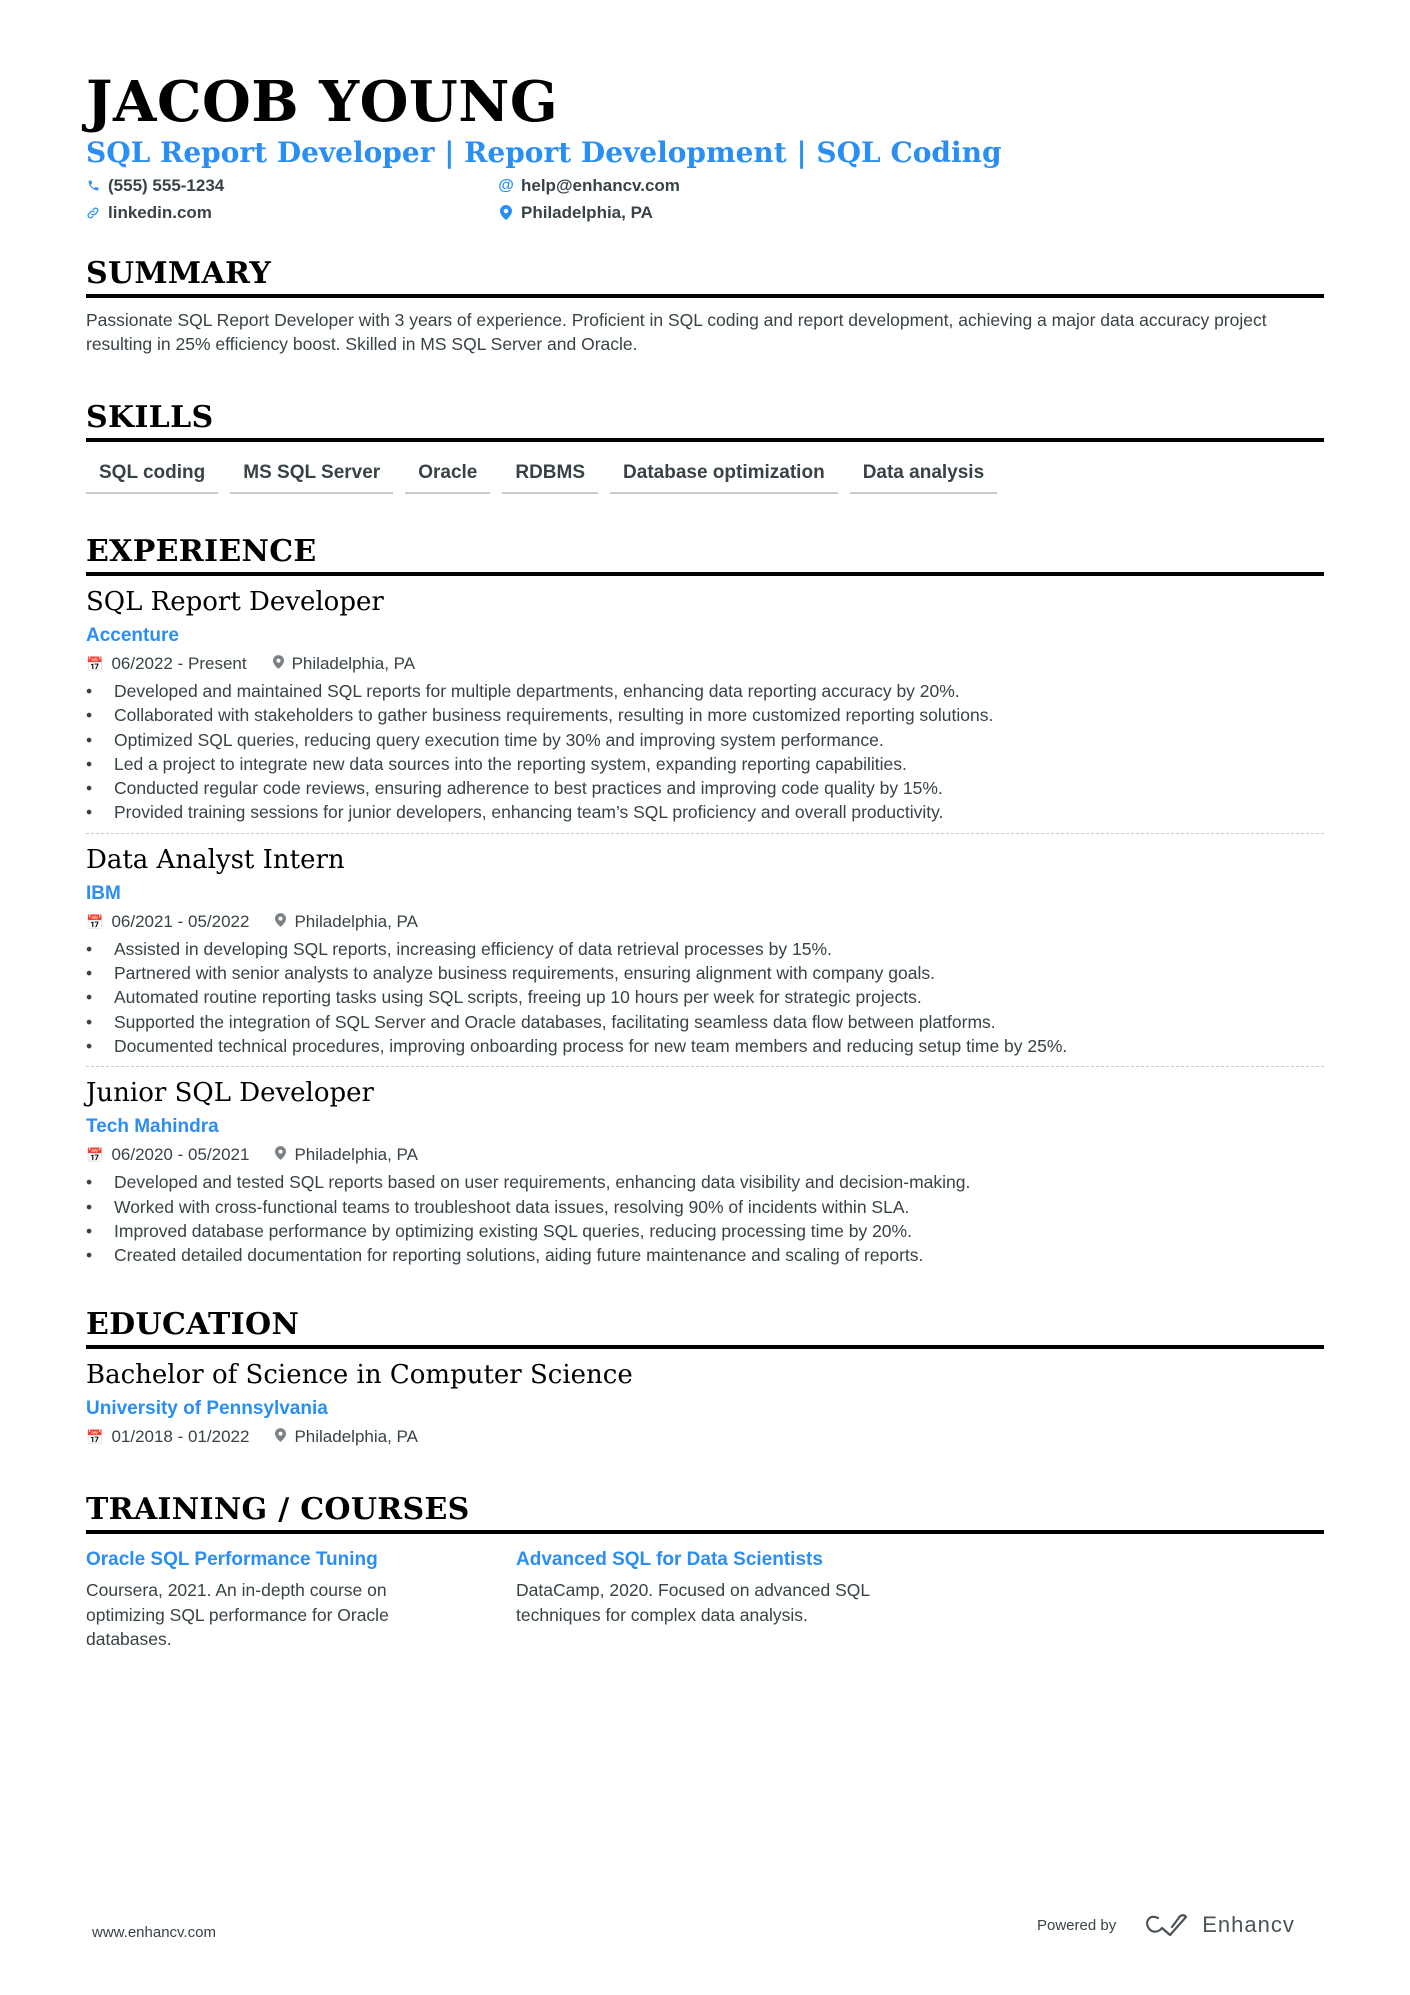 Image resolution: width=1410 pixels, height=1995 pixels. I want to click on enhancv-logo: Enhancv, so click(1219, 1925).